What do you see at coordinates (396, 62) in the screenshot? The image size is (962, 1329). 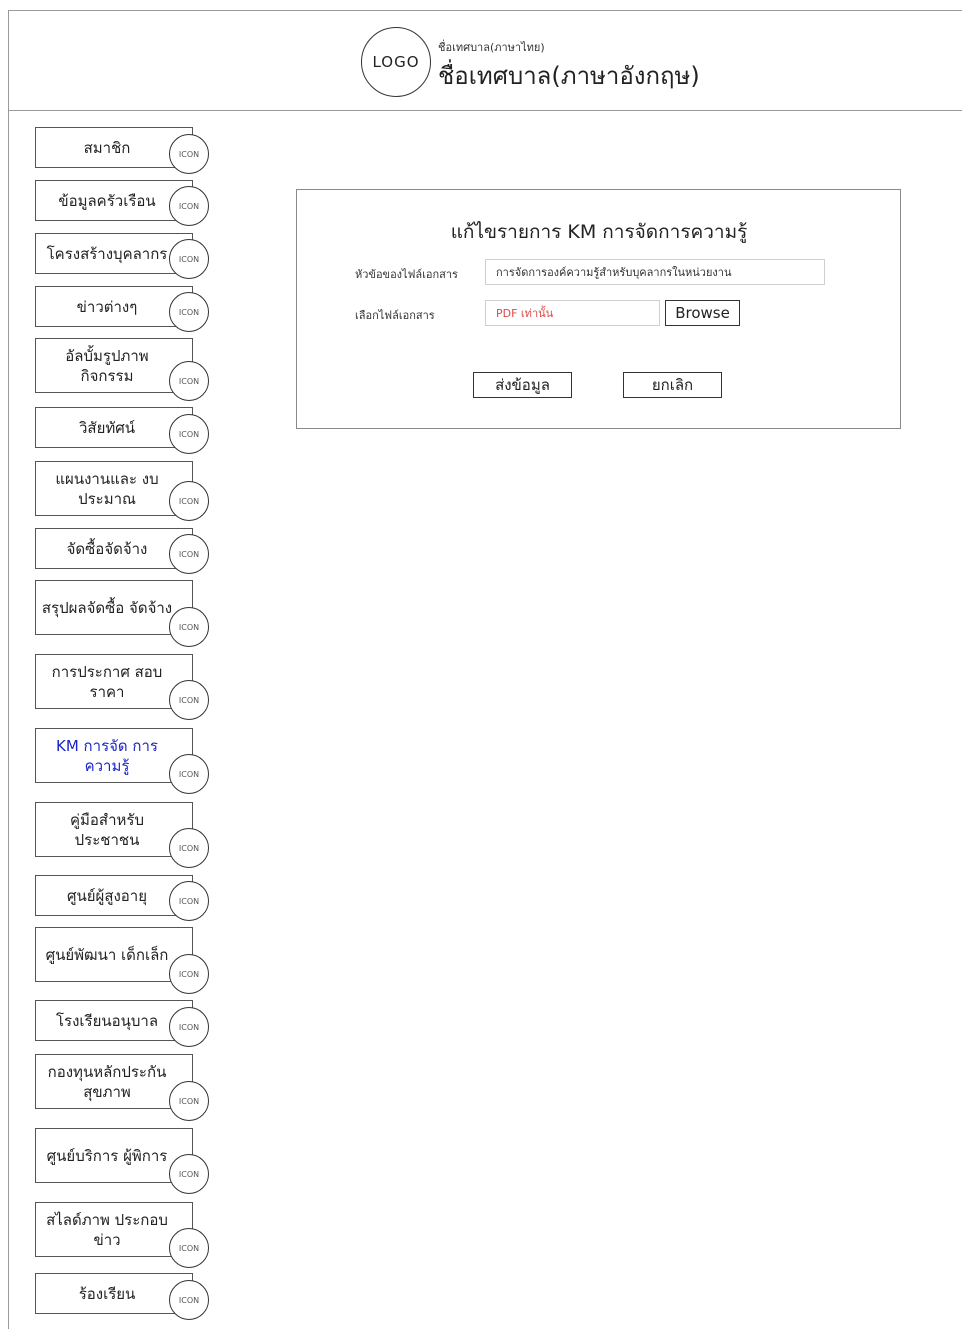 I see `logo: LOGO` at bounding box center [396, 62].